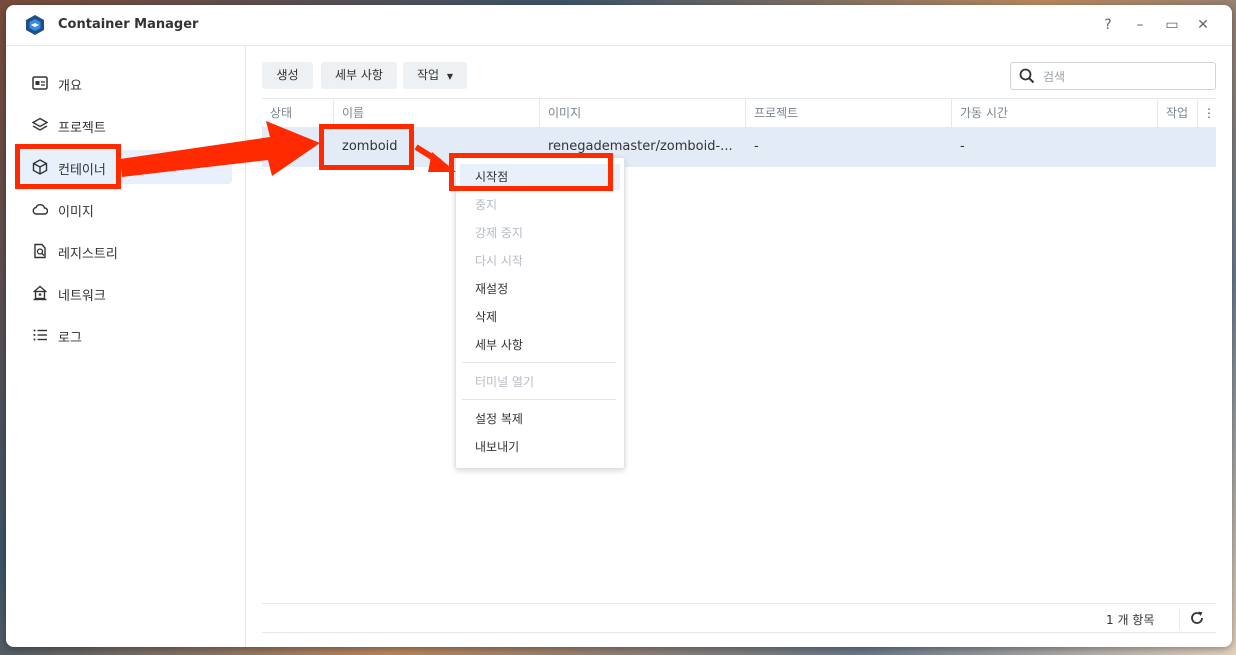 The height and width of the screenshot is (655, 1236). Describe the element at coordinates (220, 149) in the screenshot. I see `arrow-to-row-icon` at that location.